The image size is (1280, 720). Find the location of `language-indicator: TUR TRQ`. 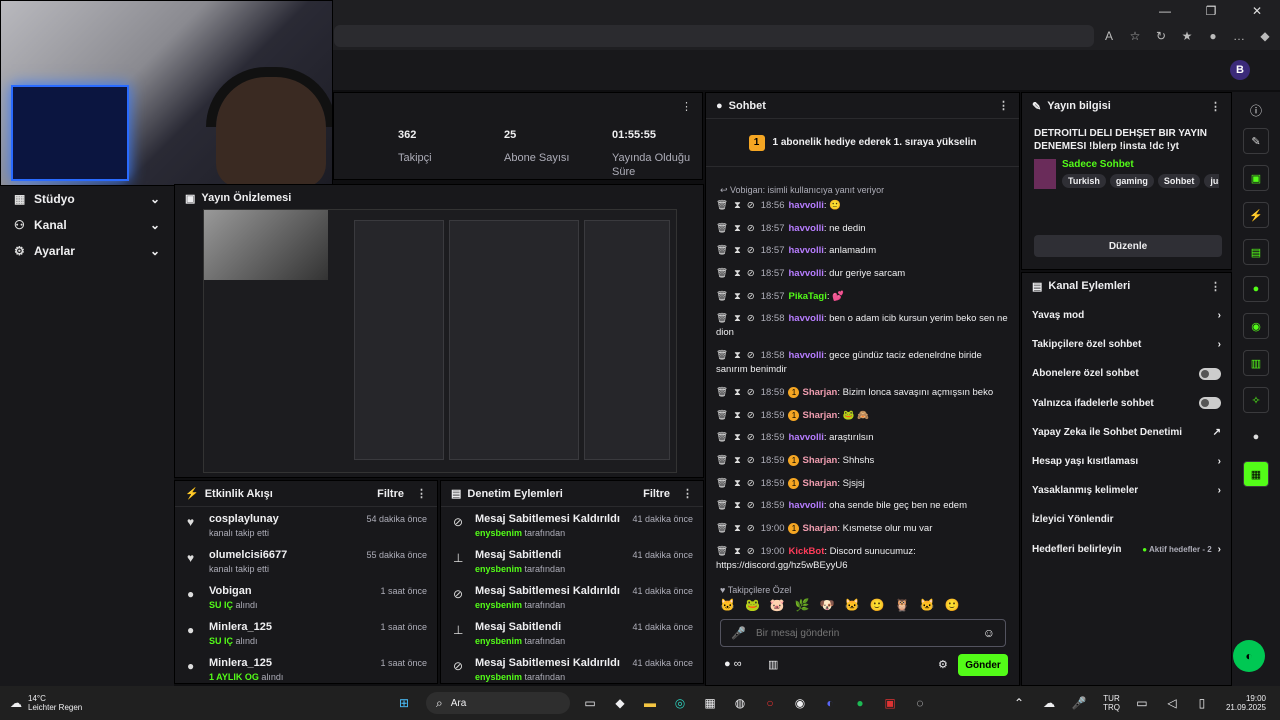

language-indicator: TUR TRQ is located at coordinates (1111, 703).